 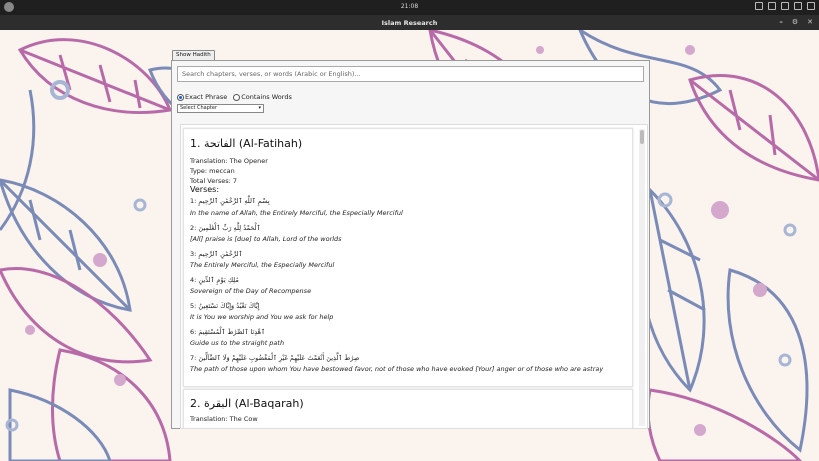 What do you see at coordinates (212, 171) in the screenshot?
I see `chapter-type: Type: meccan` at bounding box center [212, 171].